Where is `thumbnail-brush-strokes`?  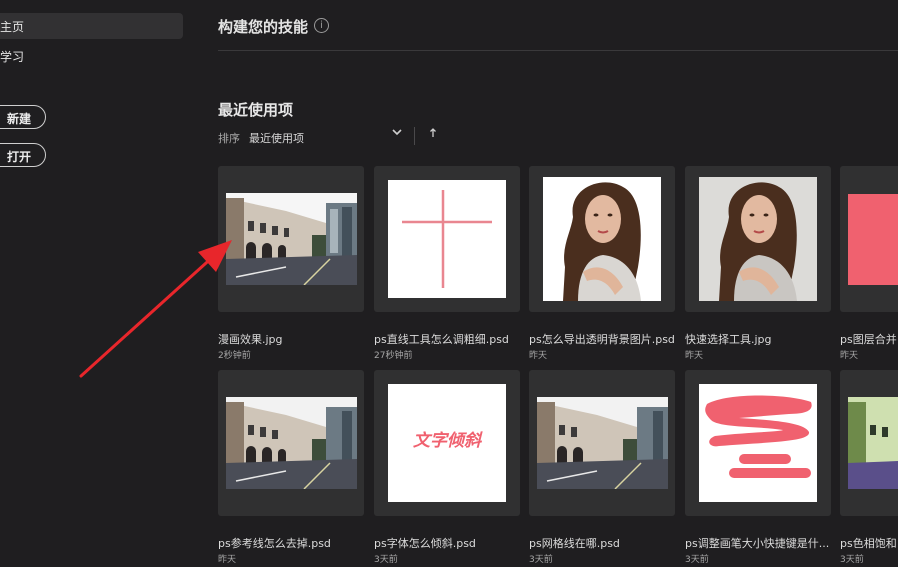
thumbnail-brush-strokes is located at coordinates (758, 443).